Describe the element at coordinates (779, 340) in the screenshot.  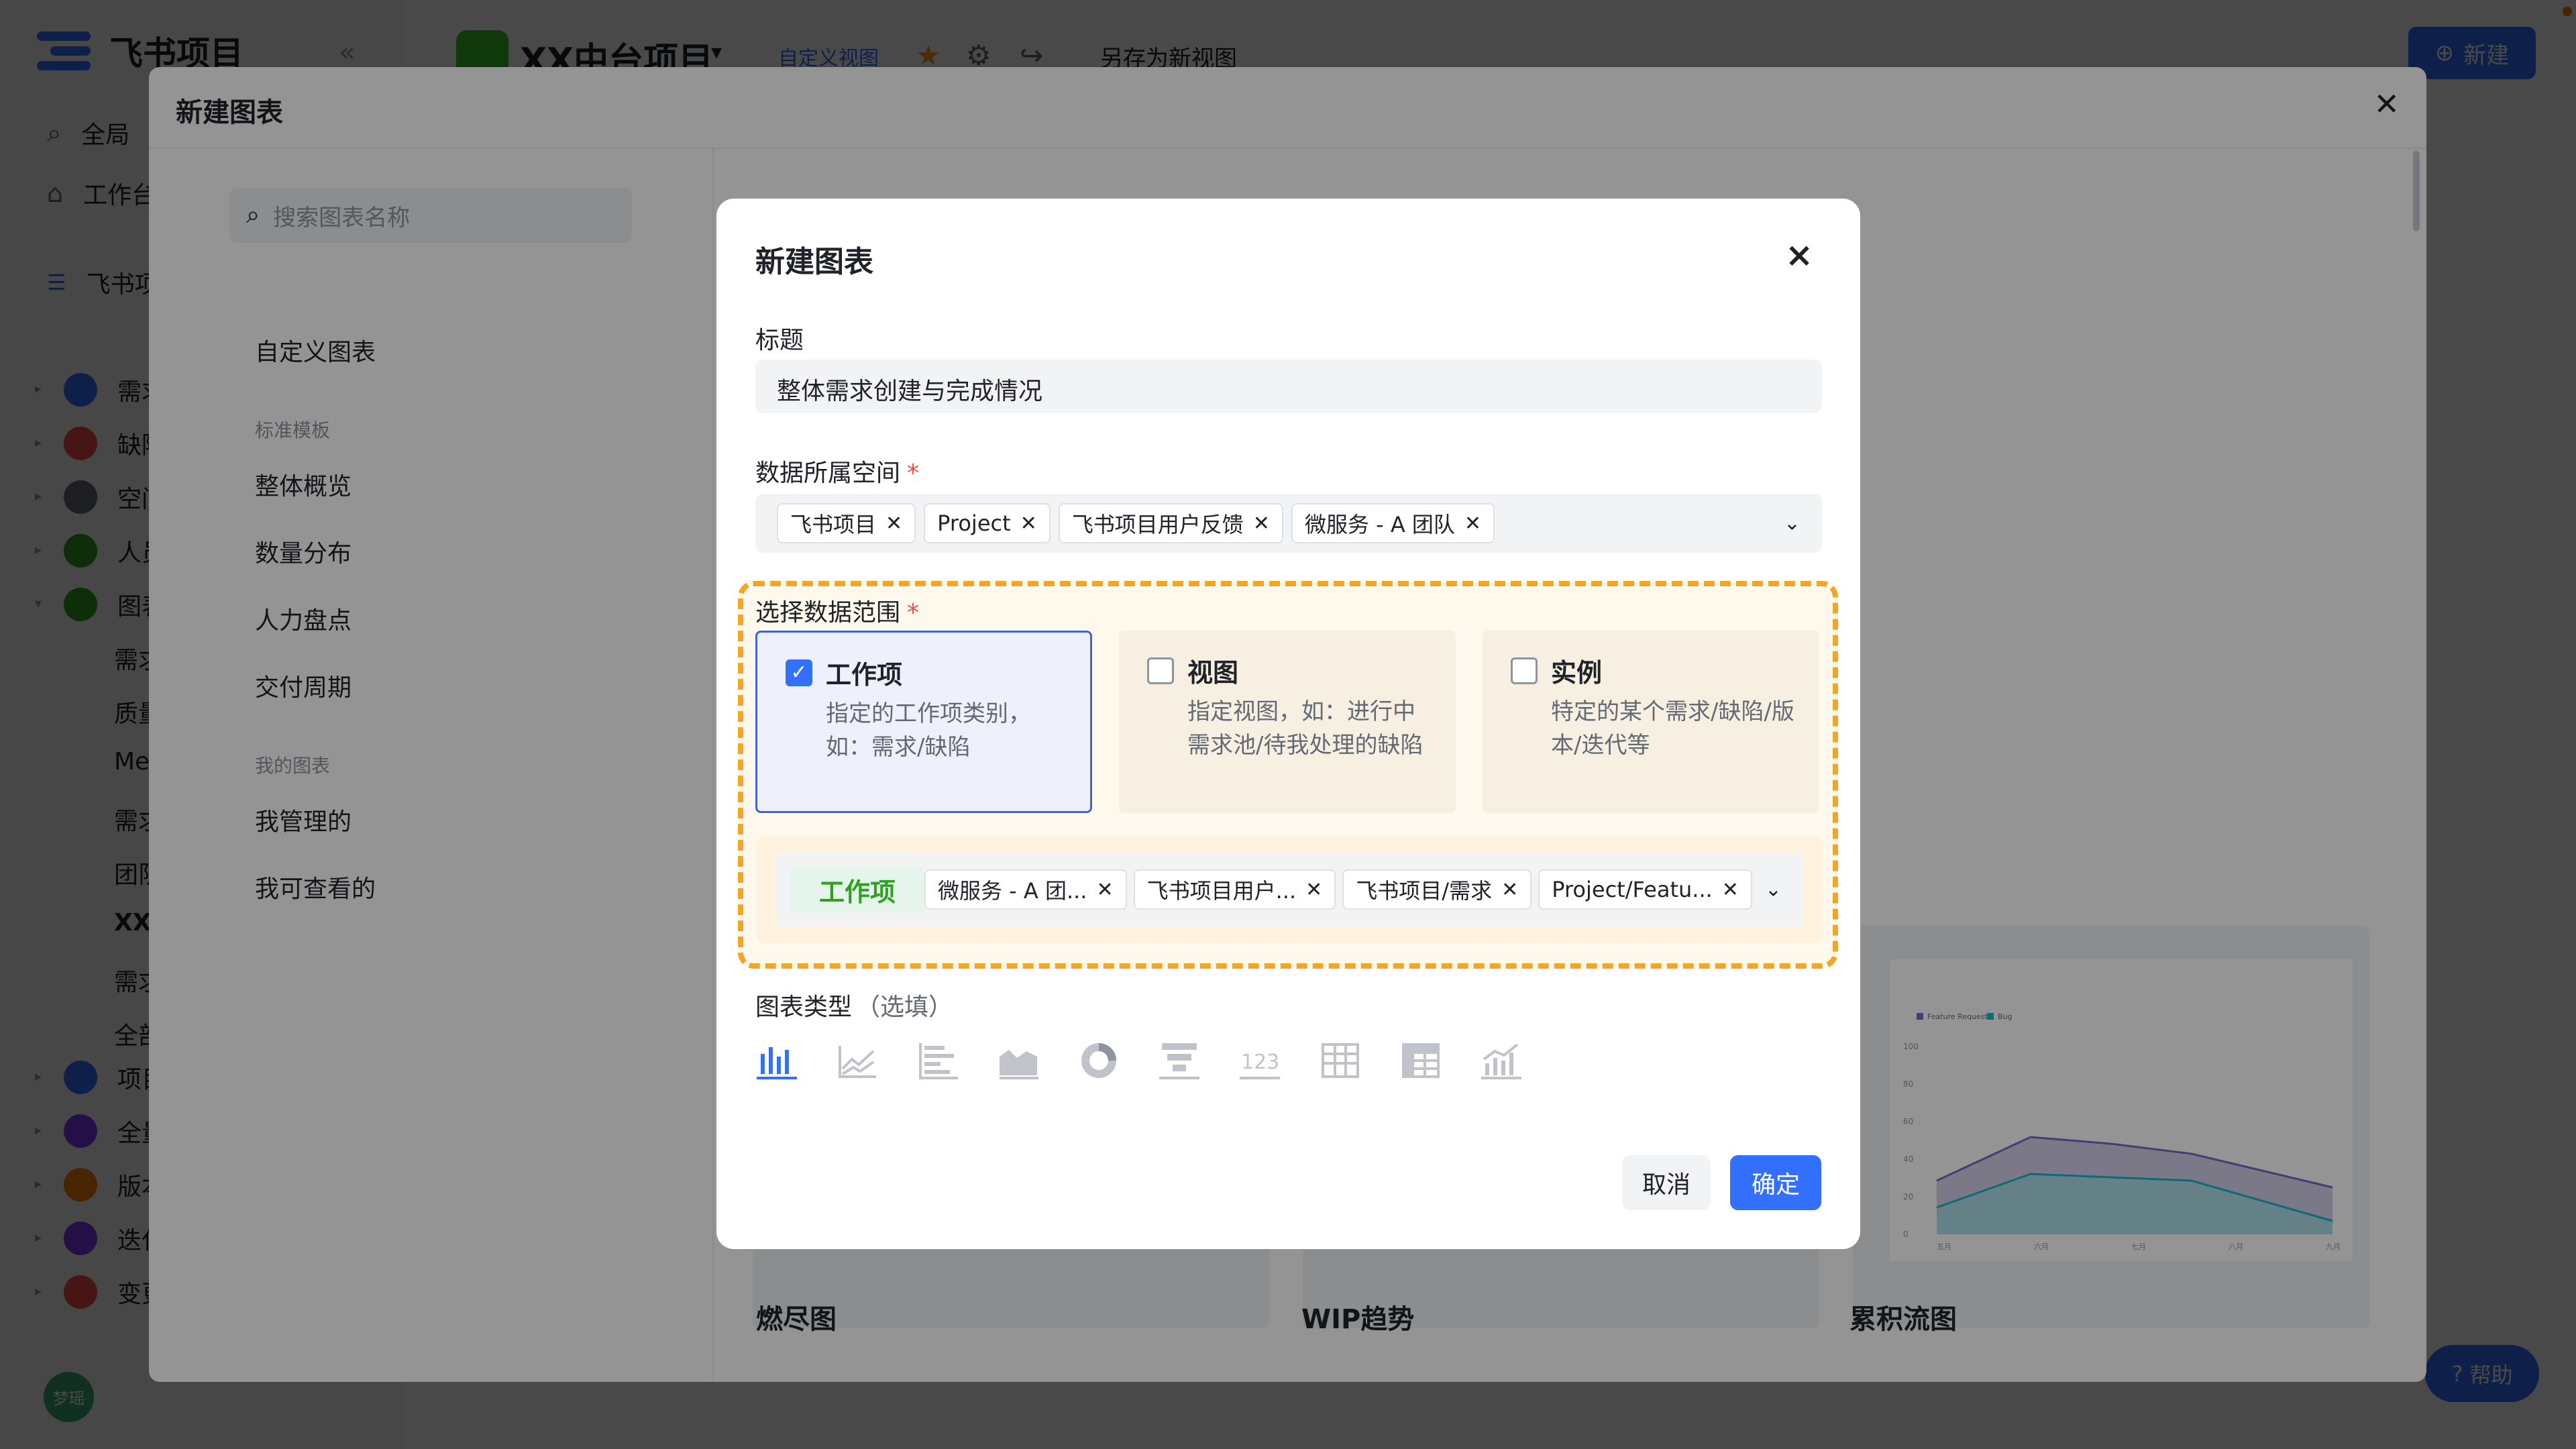
I see `title-label: 标题` at that location.